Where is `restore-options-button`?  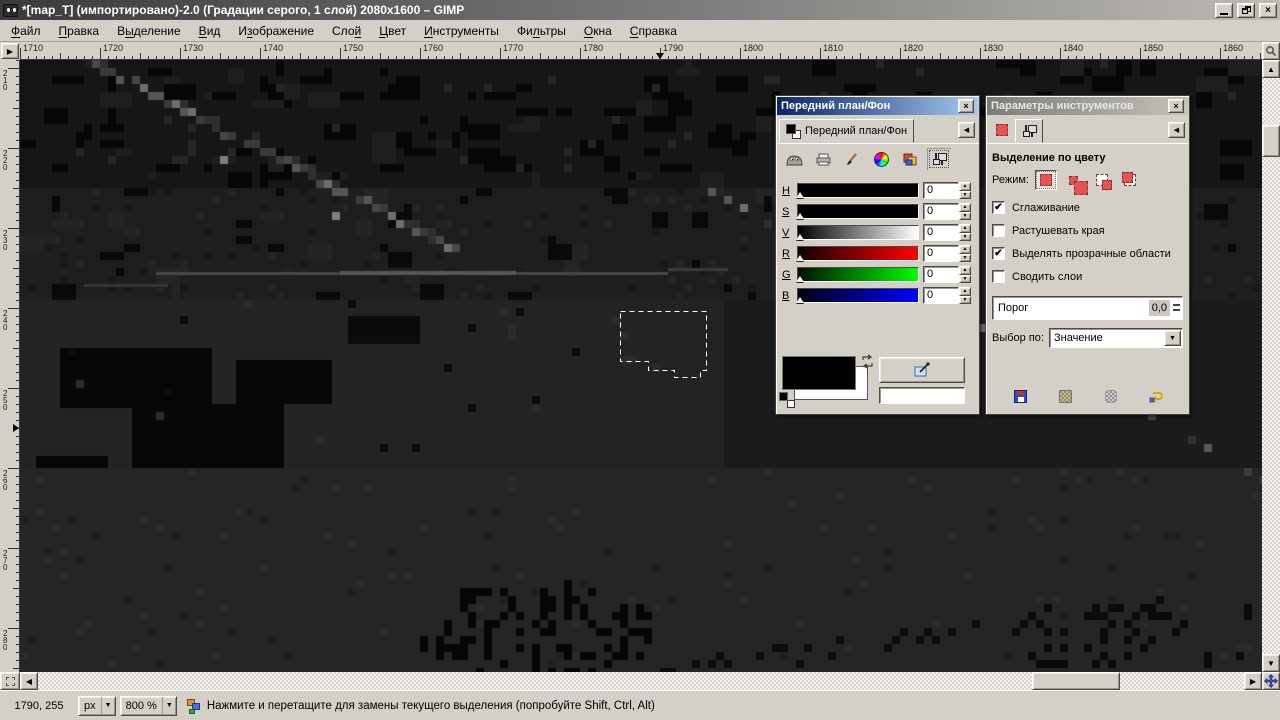 restore-options-button is located at coordinates (1066, 396).